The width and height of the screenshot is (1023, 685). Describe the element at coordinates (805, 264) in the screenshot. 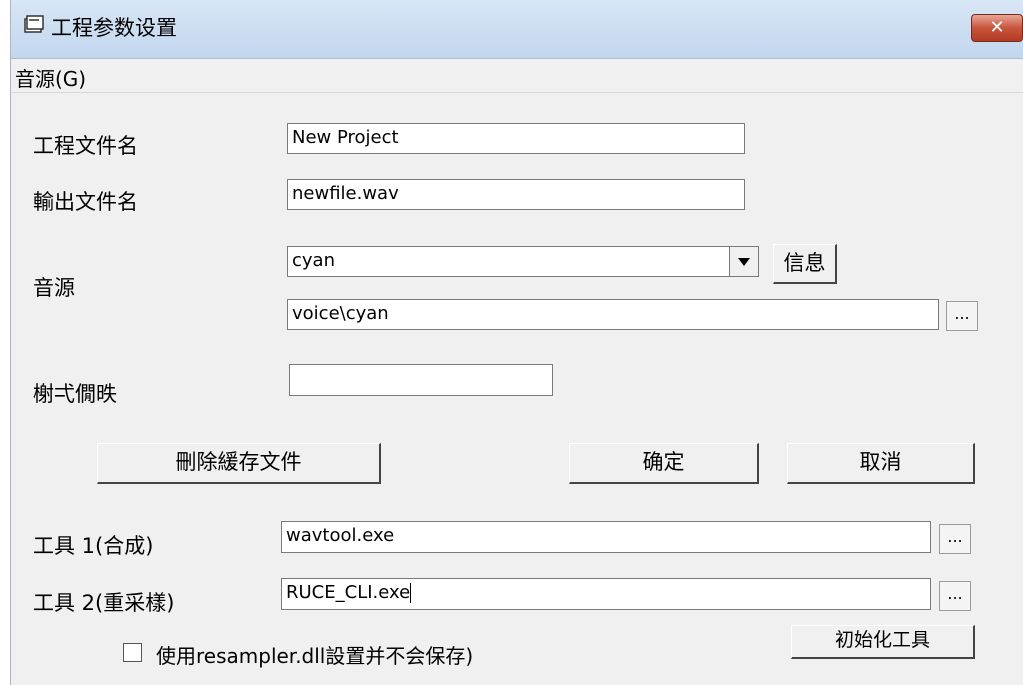

I see `info-button: 信息` at that location.